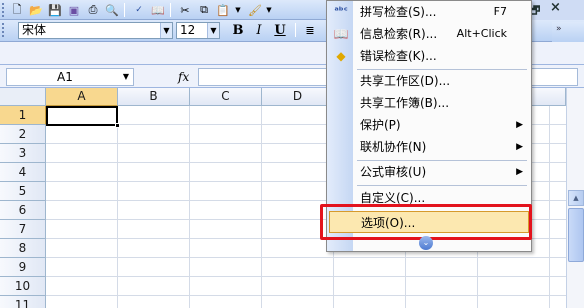 The height and width of the screenshot is (308, 584). I want to click on menu-item-label: 保护(P), so click(380, 125).